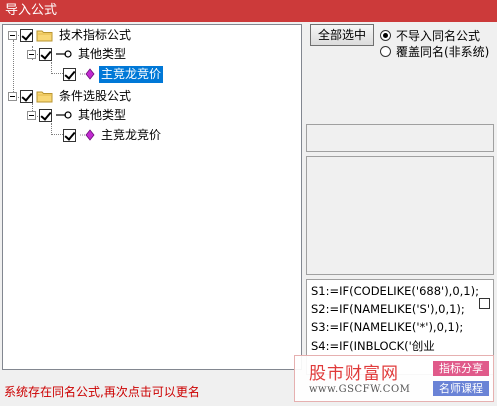 Image resolution: width=497 pixels, height=406 pixels. What do you see at coordinates (388, 309) in the screenshot?
I see `code-line: S2:=IF(NAMELIKE('S'),0,1);` at bounding box center [388, 309].